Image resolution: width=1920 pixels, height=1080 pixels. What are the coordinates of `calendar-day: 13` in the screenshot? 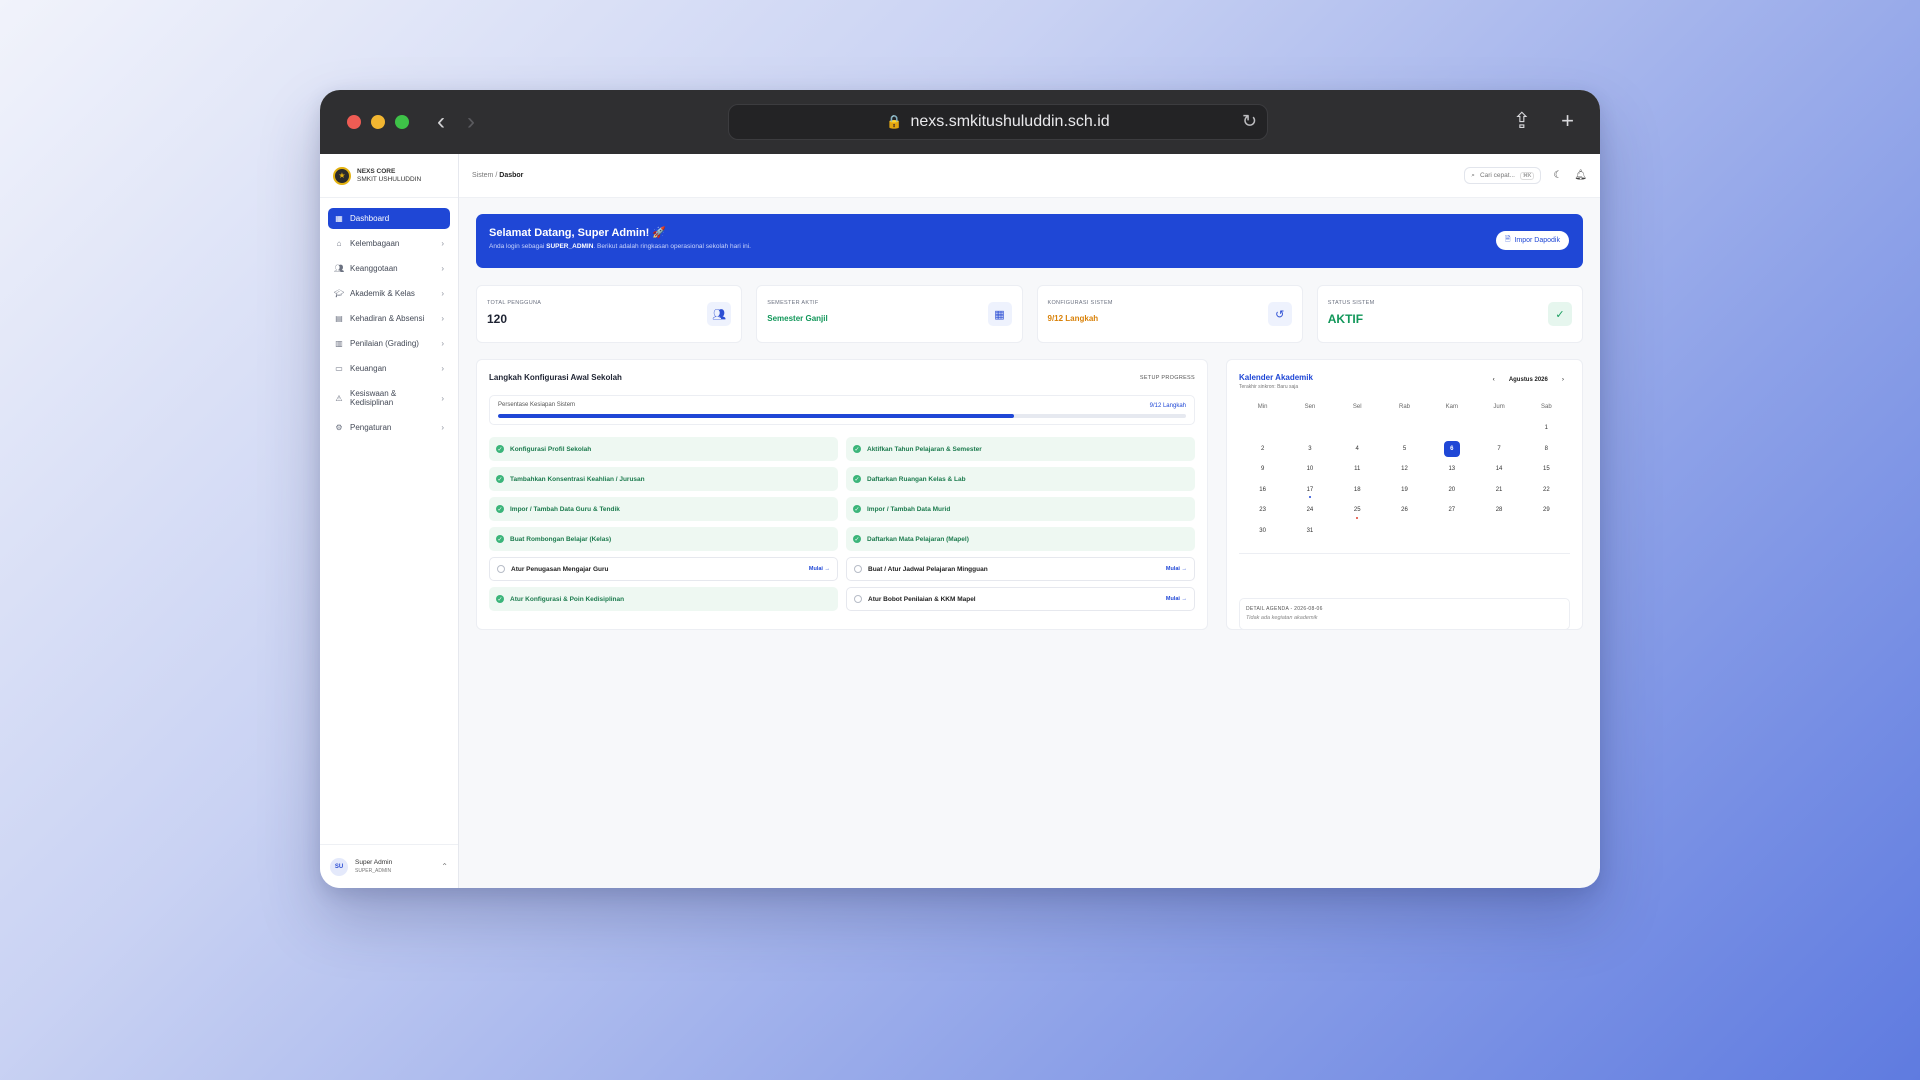 It's located at (1451, 469).